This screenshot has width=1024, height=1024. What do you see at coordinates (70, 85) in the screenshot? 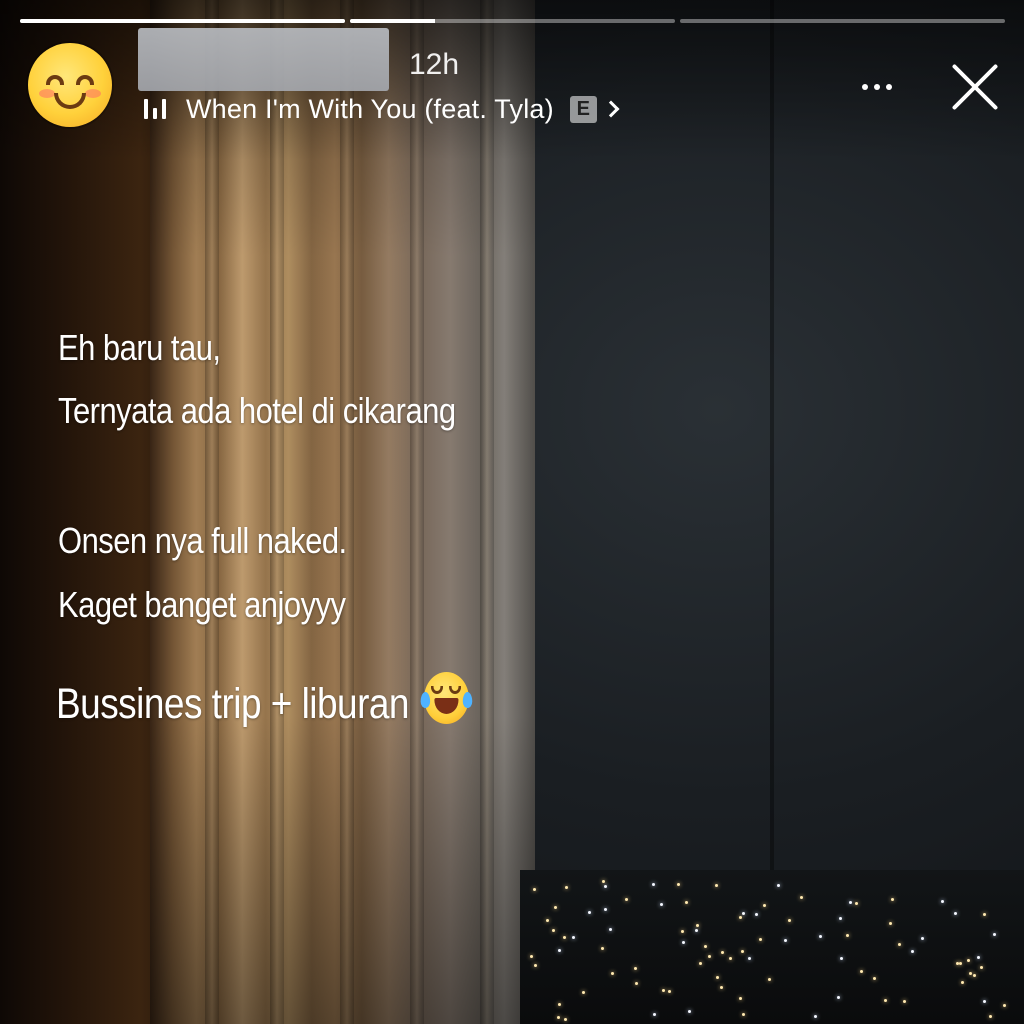
I see `avatar` at bounding box center [70, 85].